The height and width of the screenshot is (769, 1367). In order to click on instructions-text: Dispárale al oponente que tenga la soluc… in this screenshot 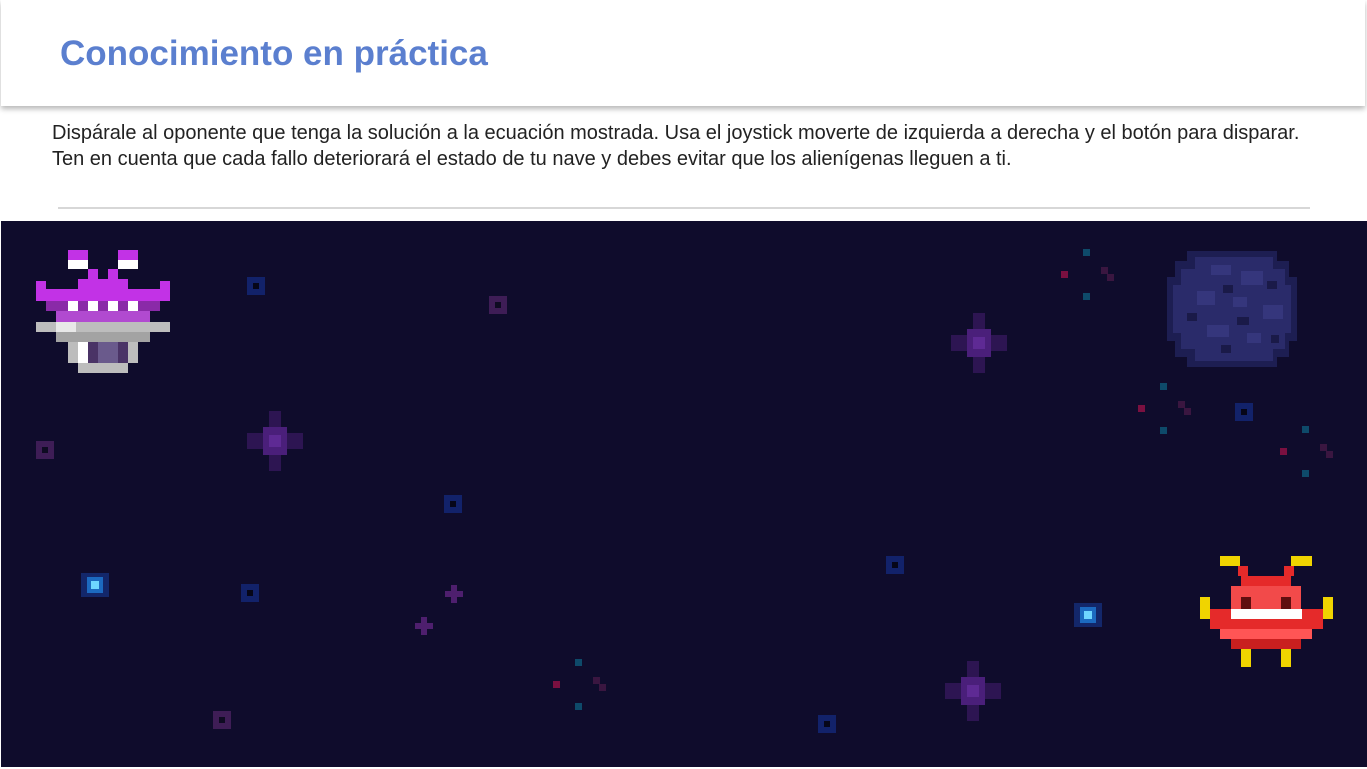, I will do `click(676, 146)`.